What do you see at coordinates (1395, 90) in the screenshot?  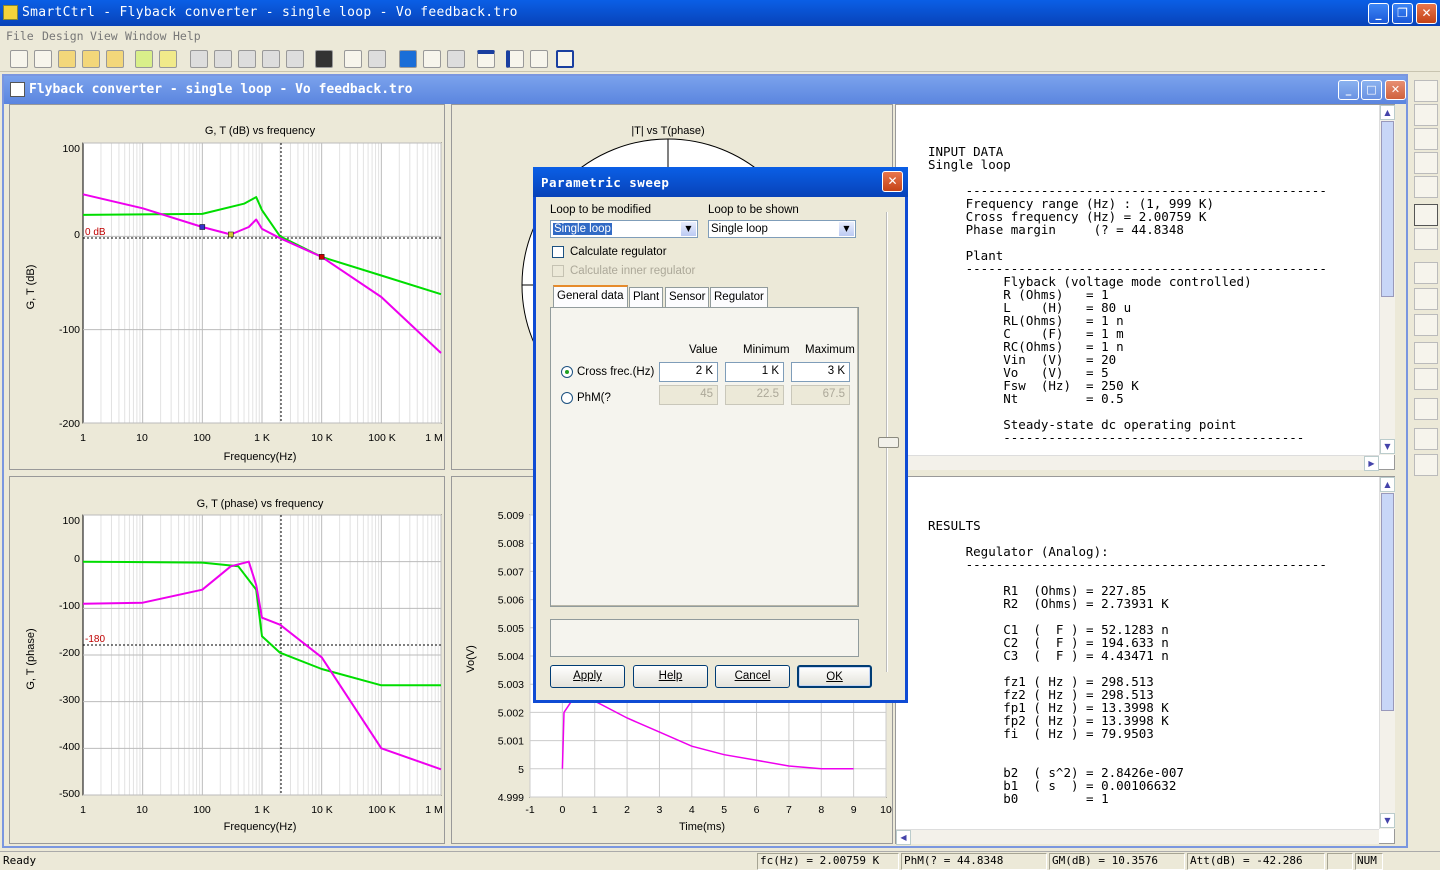 I see `doc-close-button: ✕` at bounding box center [1395, 90].